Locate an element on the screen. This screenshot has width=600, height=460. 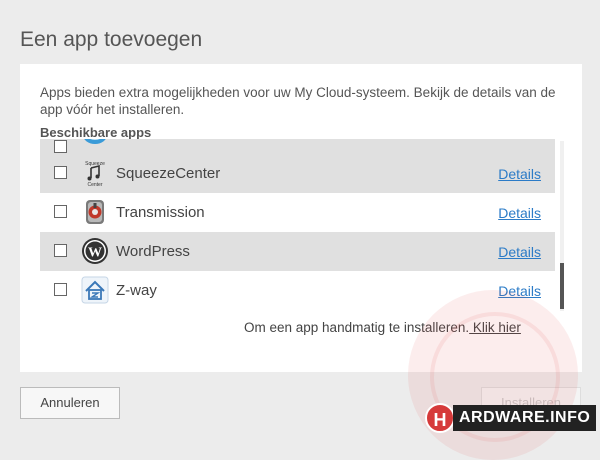
svg-text: W is located at coordinates (95, 253).